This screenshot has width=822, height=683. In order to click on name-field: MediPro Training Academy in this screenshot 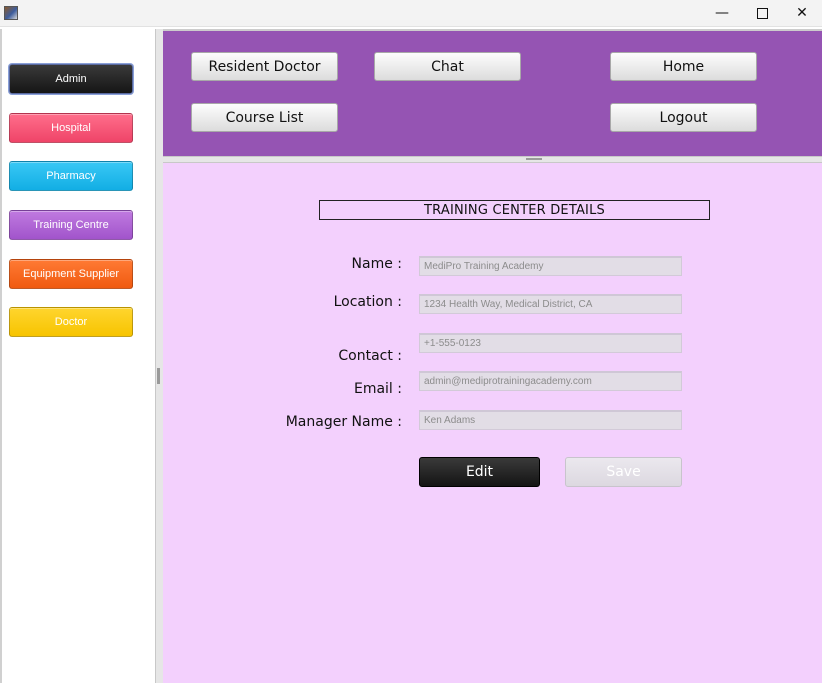, I will do `click(550, 266)`.